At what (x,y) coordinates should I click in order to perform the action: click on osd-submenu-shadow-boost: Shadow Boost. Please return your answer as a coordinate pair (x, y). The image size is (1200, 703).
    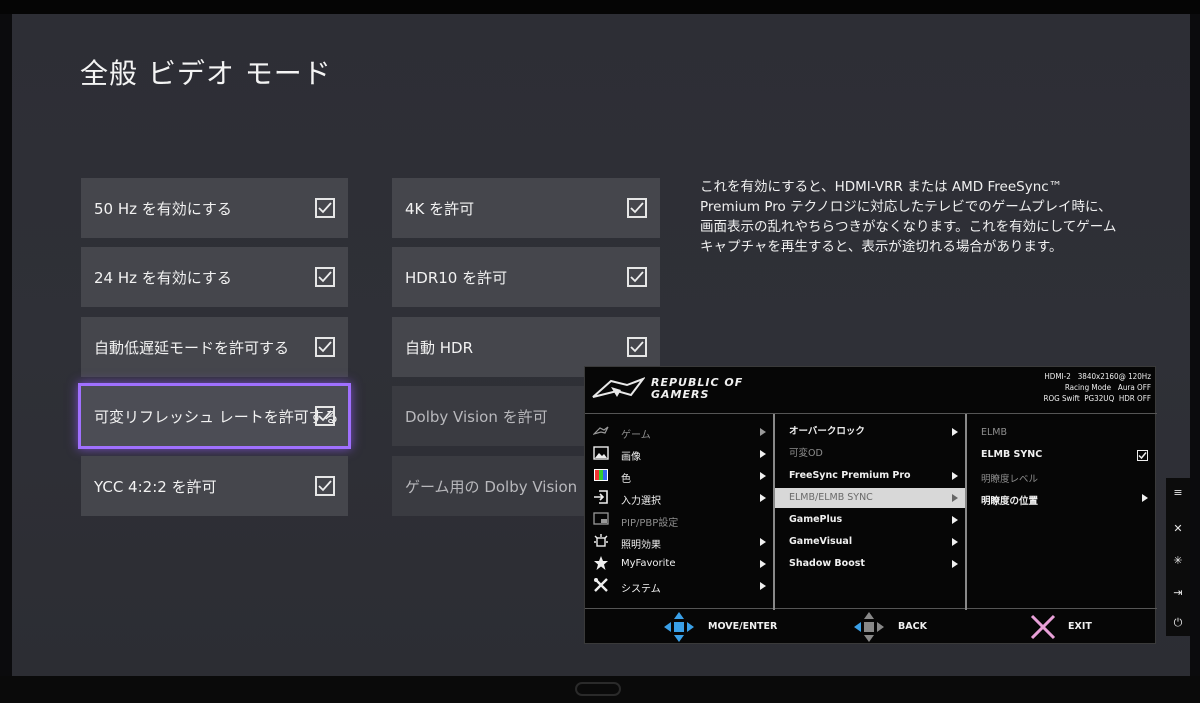
    Looking at the image, I should click on (870, 564).